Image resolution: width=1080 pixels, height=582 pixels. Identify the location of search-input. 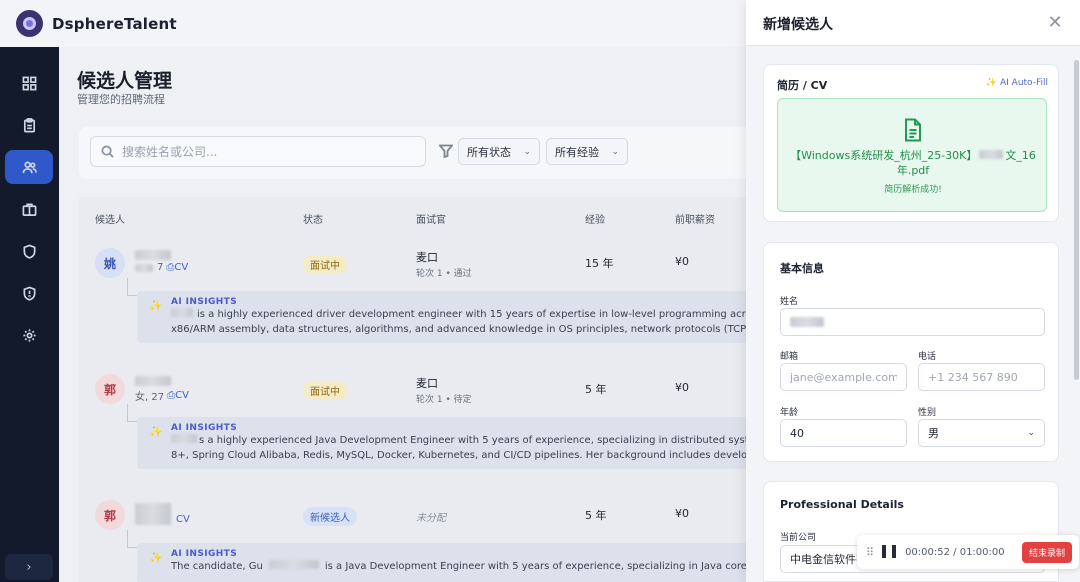
(262, 151).